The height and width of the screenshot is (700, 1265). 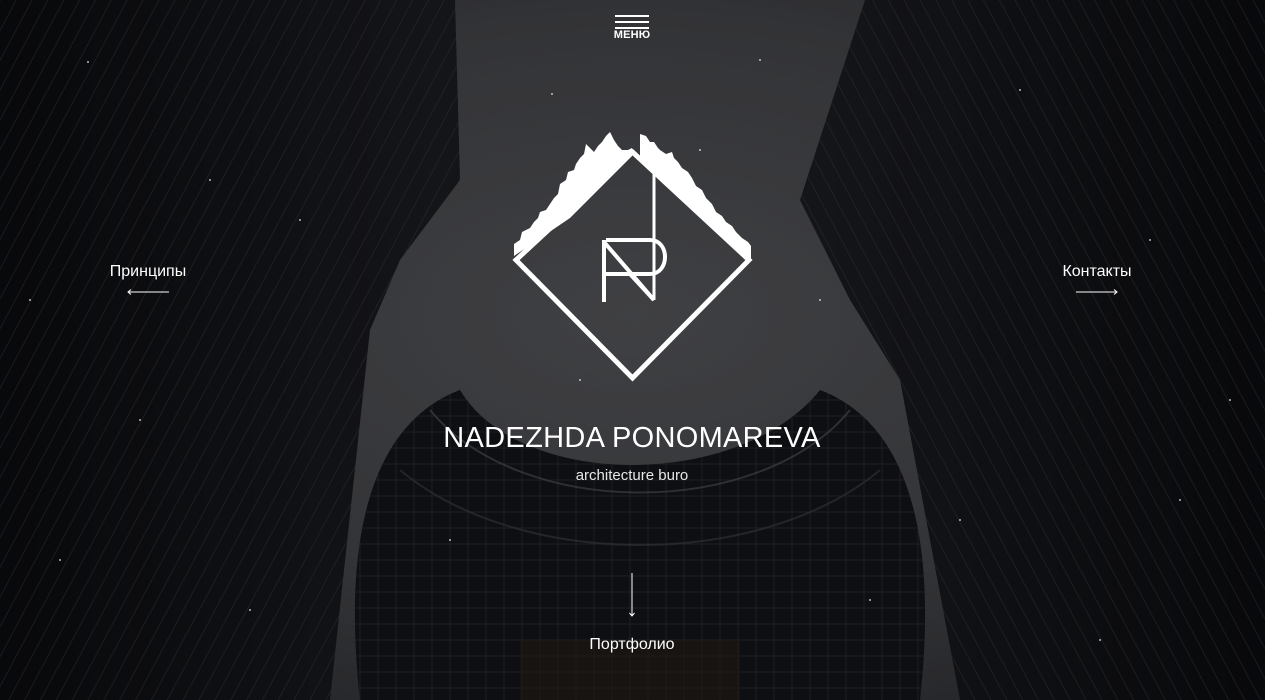 What do you see at coordinates (632, 35) in the screenshot?
I see `menu-label: МЕНЮ` at bounding box center [632, 35].